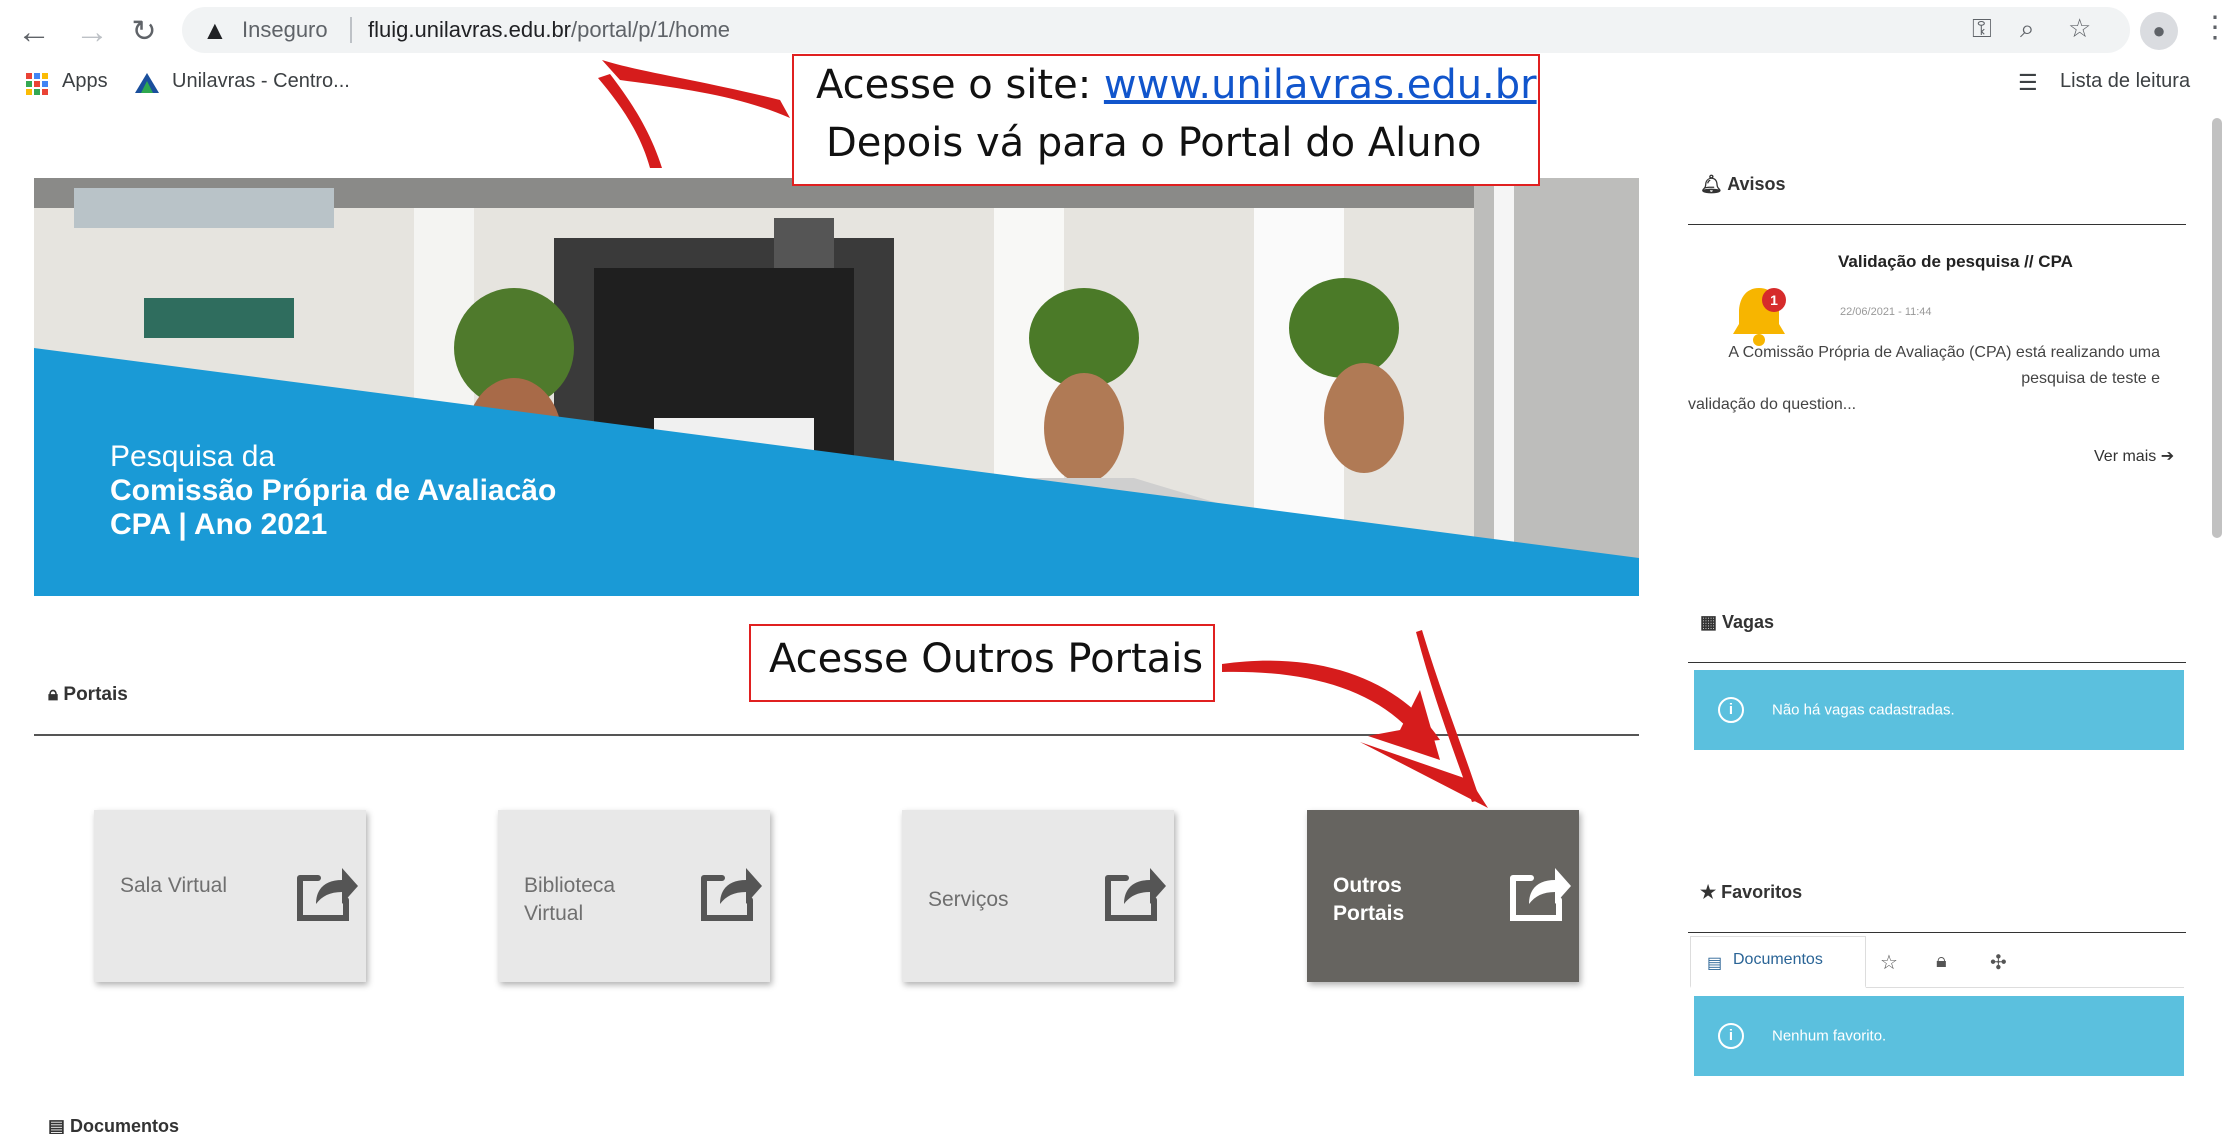  Describe the element at coordinates (125, 1125) in the screenshot. I see `documentos-title: Documentos` at that location.